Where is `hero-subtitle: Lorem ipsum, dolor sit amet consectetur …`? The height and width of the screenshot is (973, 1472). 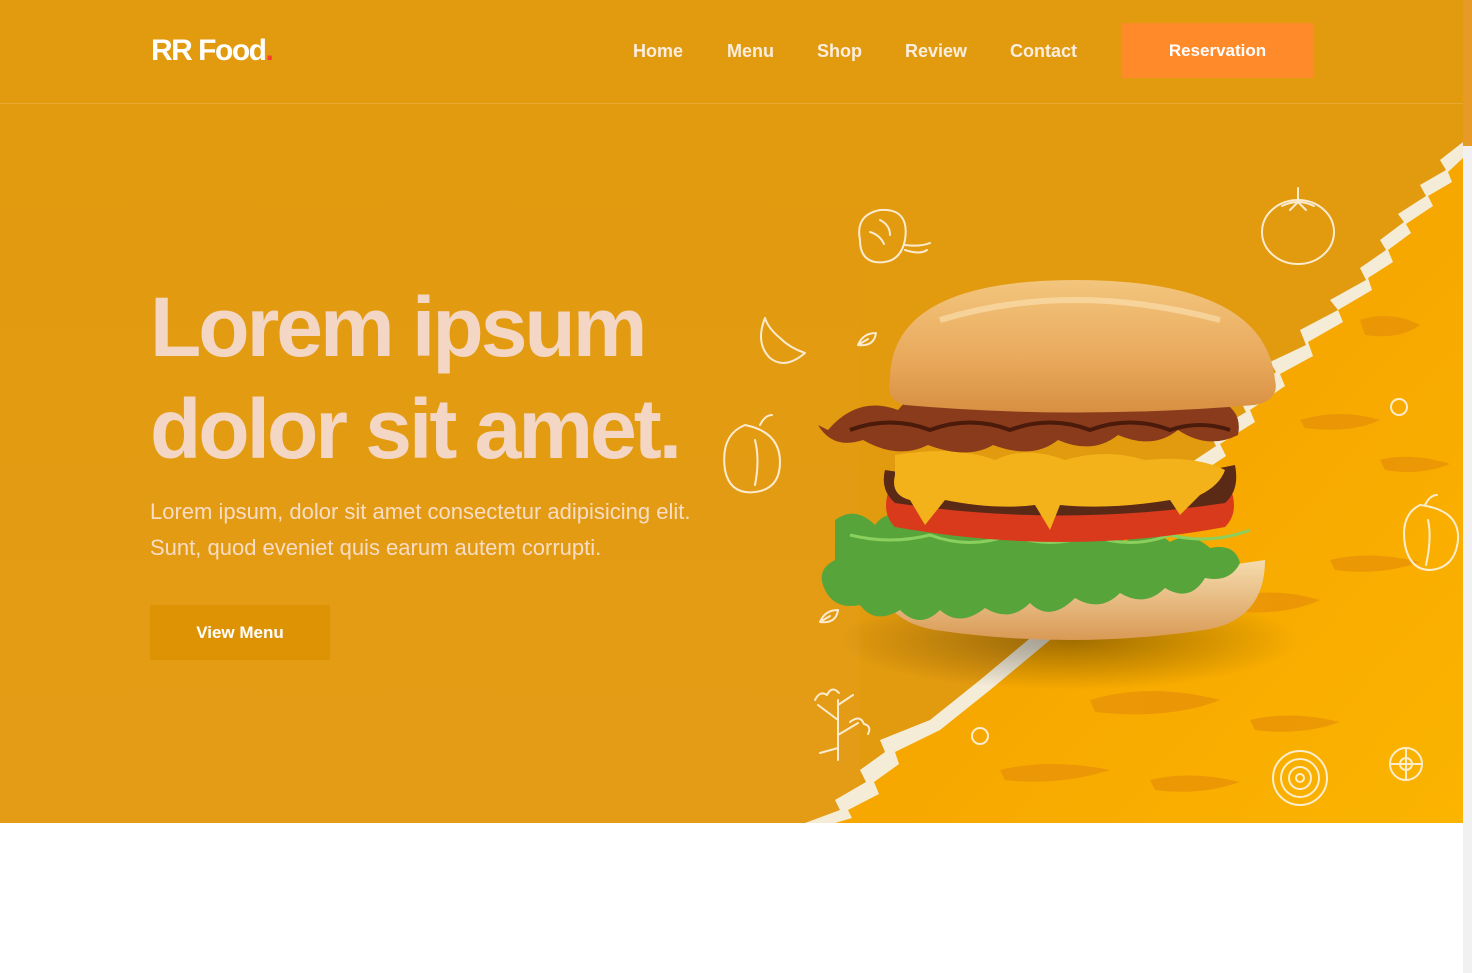 hero-subtitle: Lorem ipsum, dolor sit amet consectetur … is located at coordinates (420, 529).